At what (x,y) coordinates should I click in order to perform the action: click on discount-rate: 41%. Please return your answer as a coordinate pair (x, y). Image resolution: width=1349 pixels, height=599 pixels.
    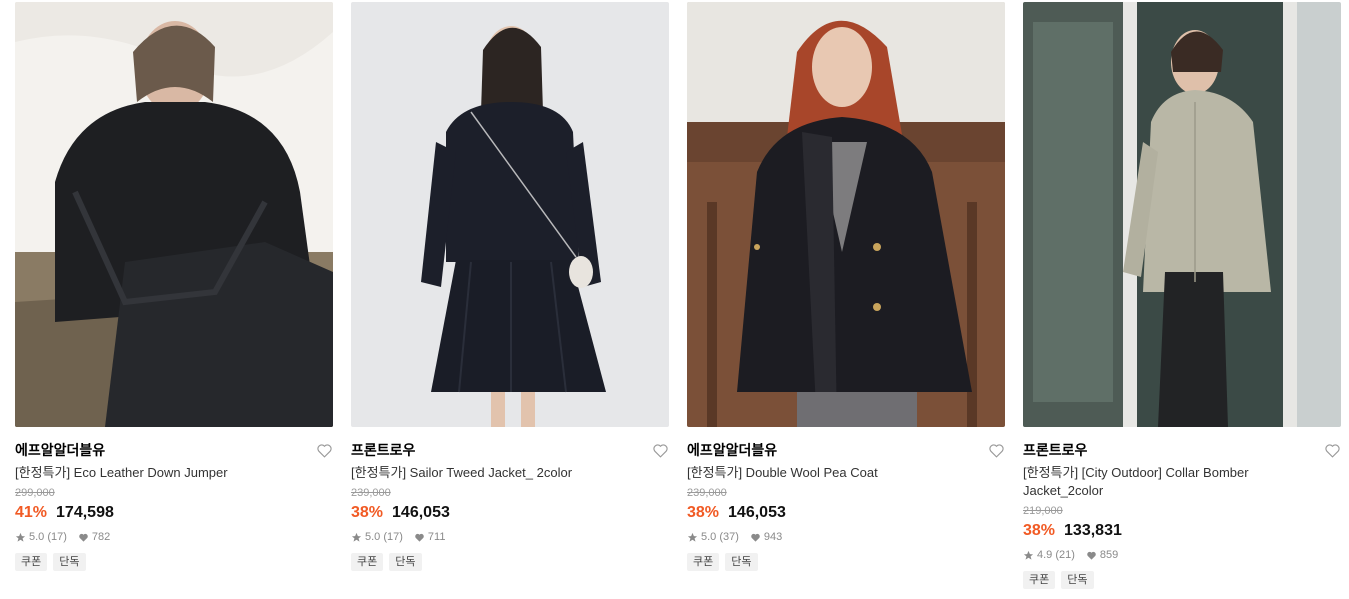
    Looking at the image, I should click on (31, 512).